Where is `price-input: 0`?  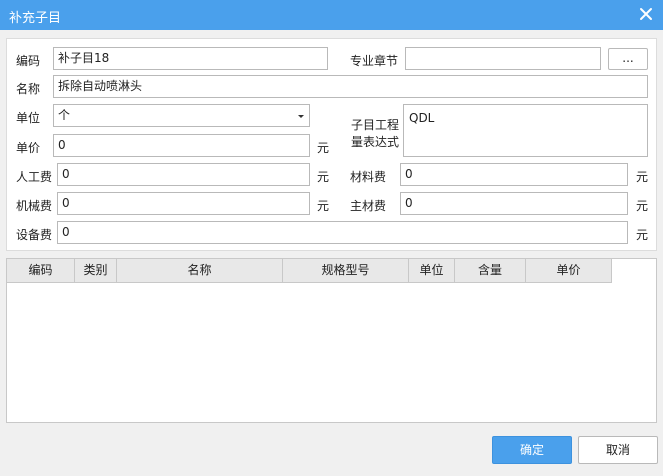
price-input: 0 is located at coordinates (181, 145).